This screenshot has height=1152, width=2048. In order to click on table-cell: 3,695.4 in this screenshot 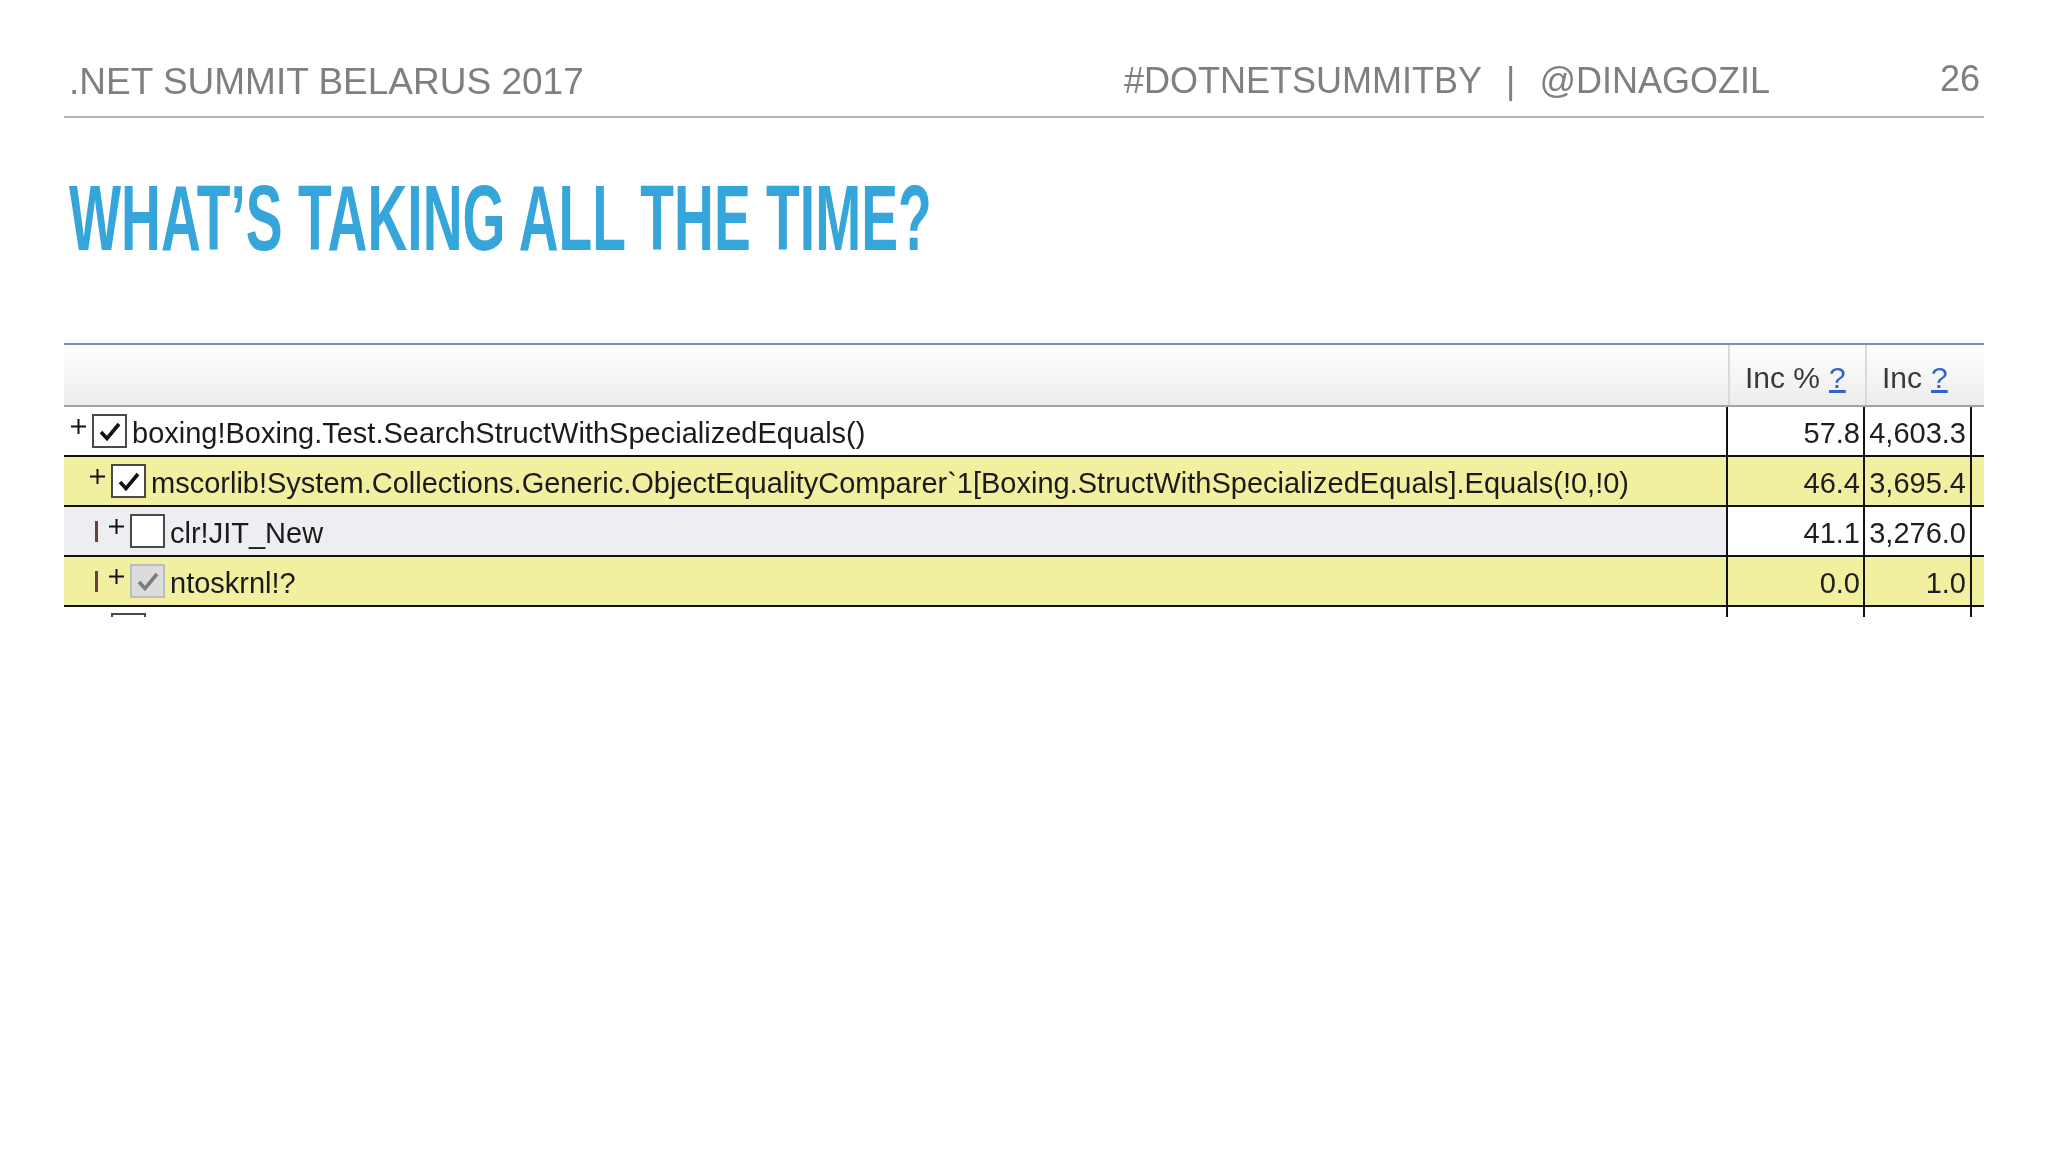, I will do `click(1918, 481)`.